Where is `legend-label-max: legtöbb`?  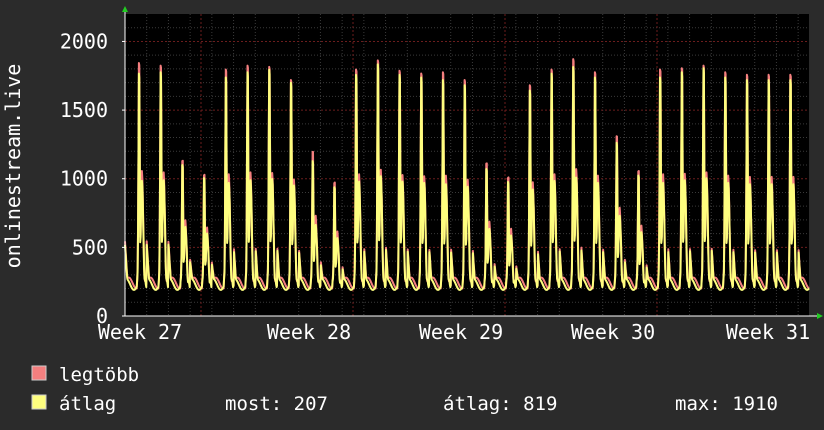 legend-label-max: legtöbb is located at coordinates (99, 375).